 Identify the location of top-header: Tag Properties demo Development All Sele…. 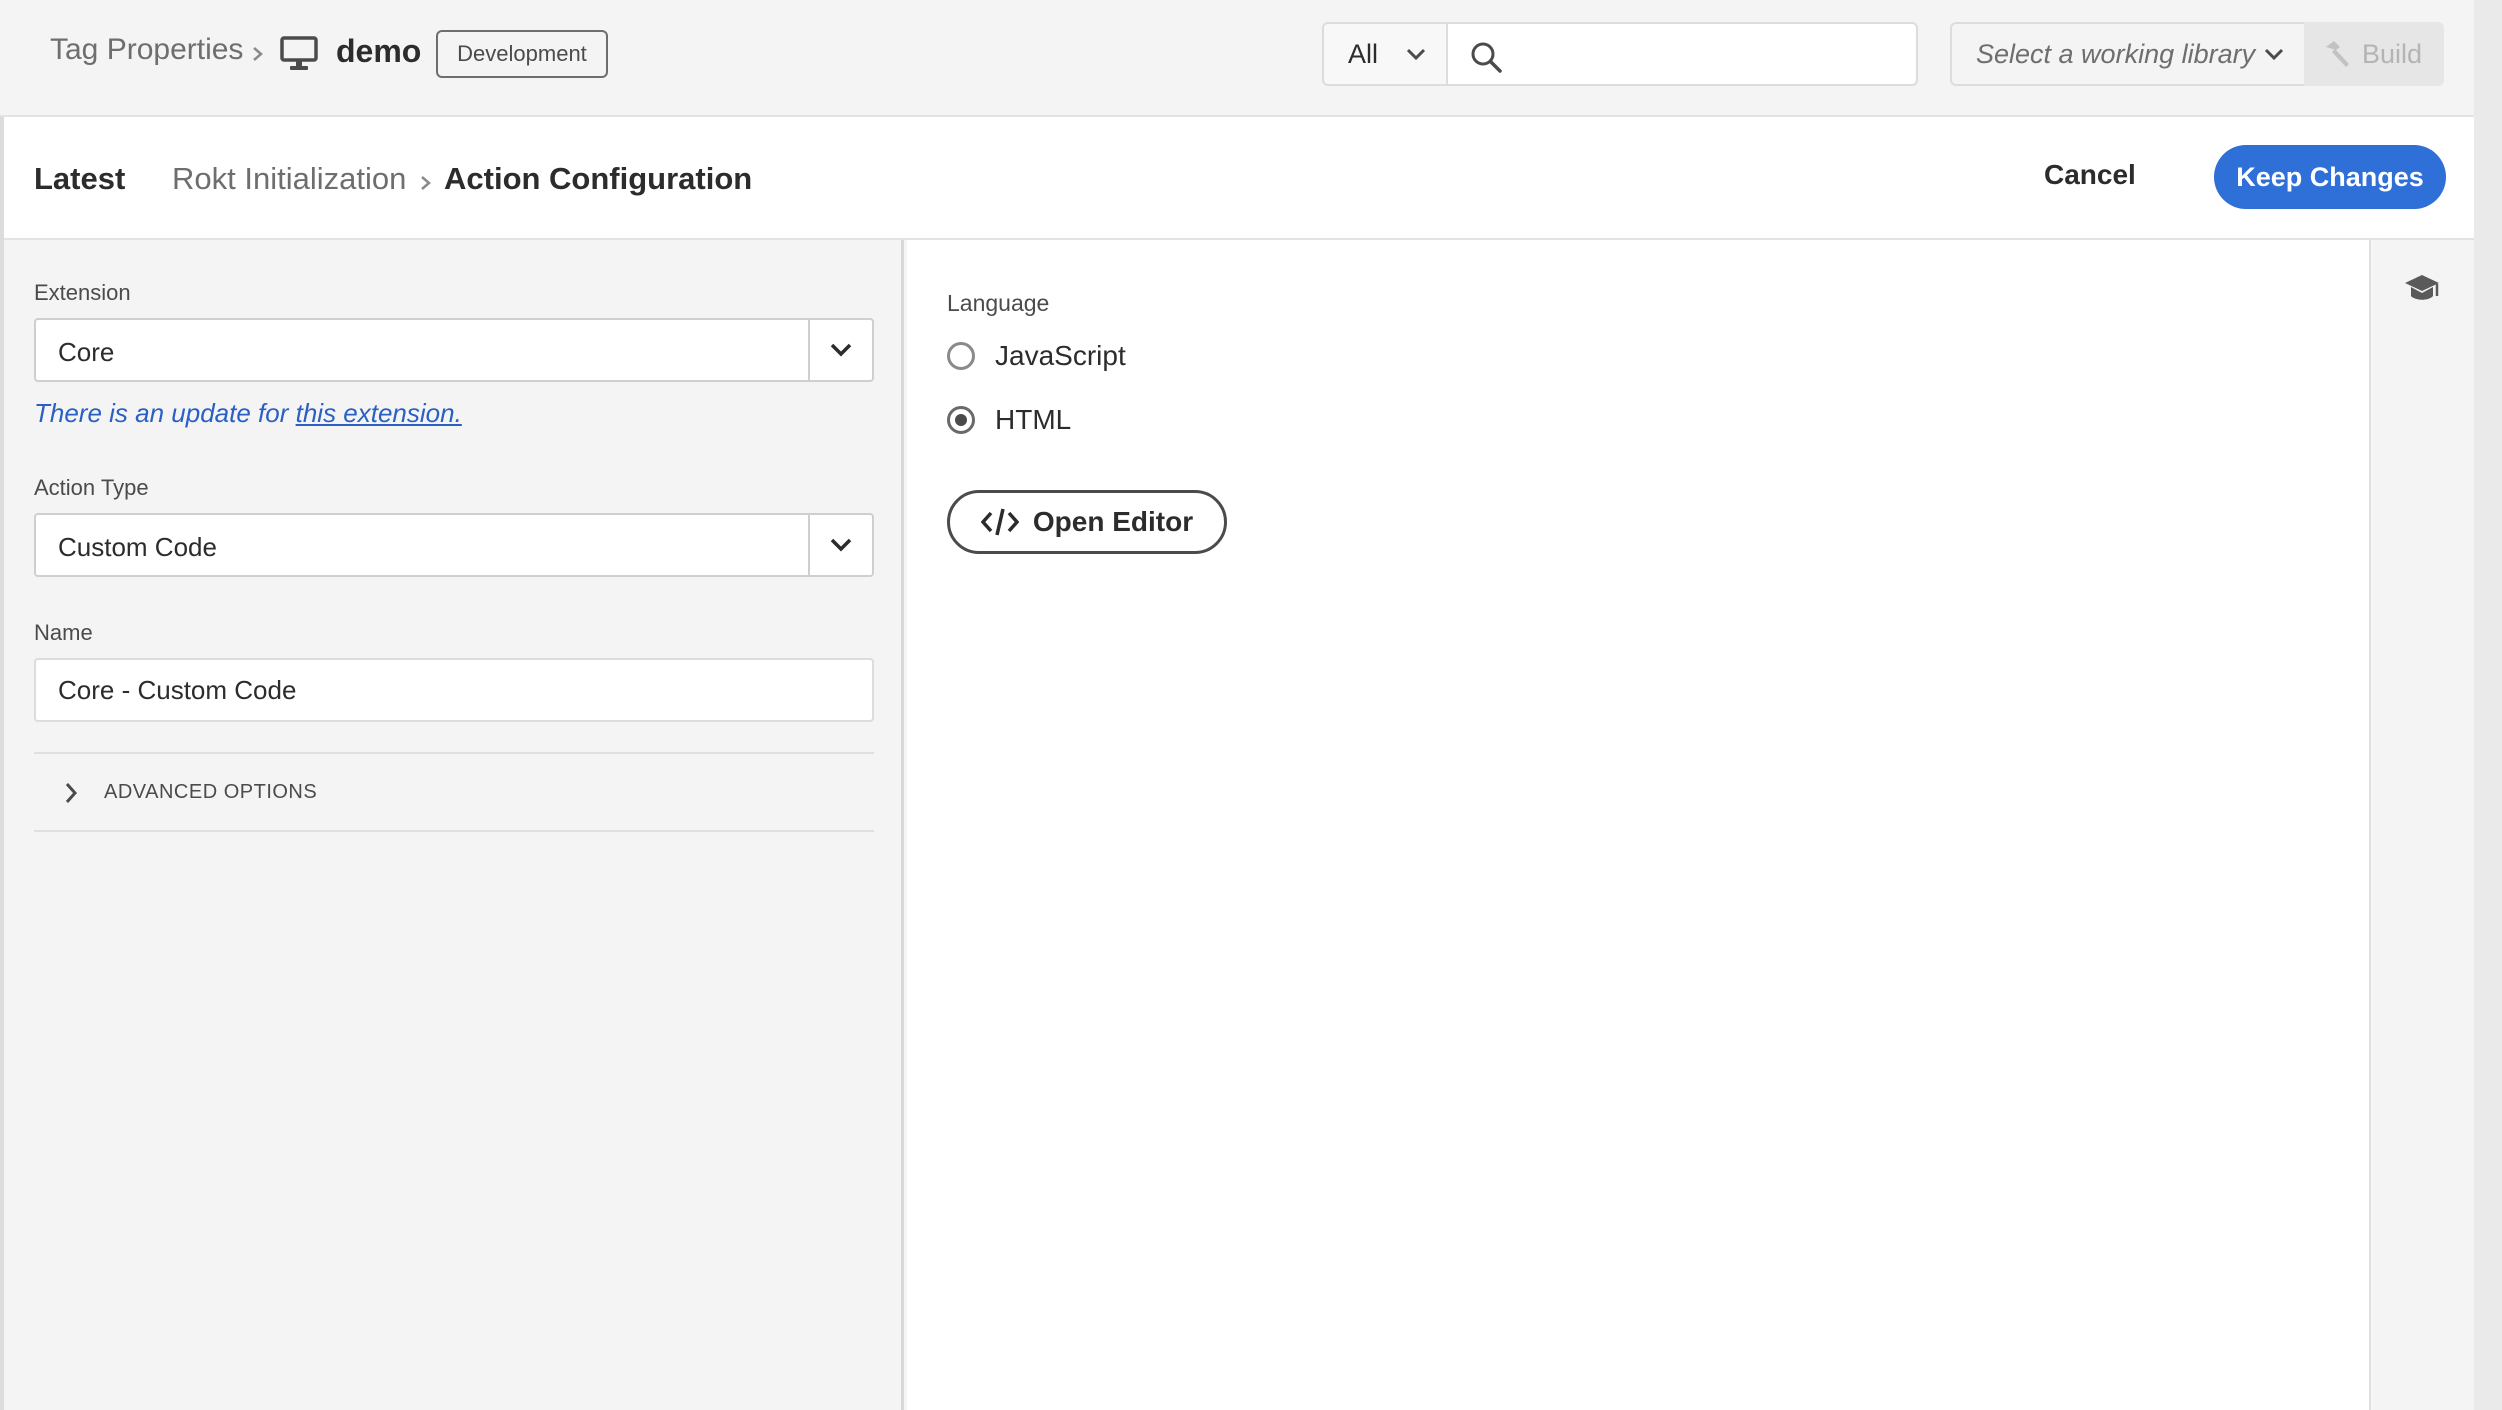
(1251, 58).